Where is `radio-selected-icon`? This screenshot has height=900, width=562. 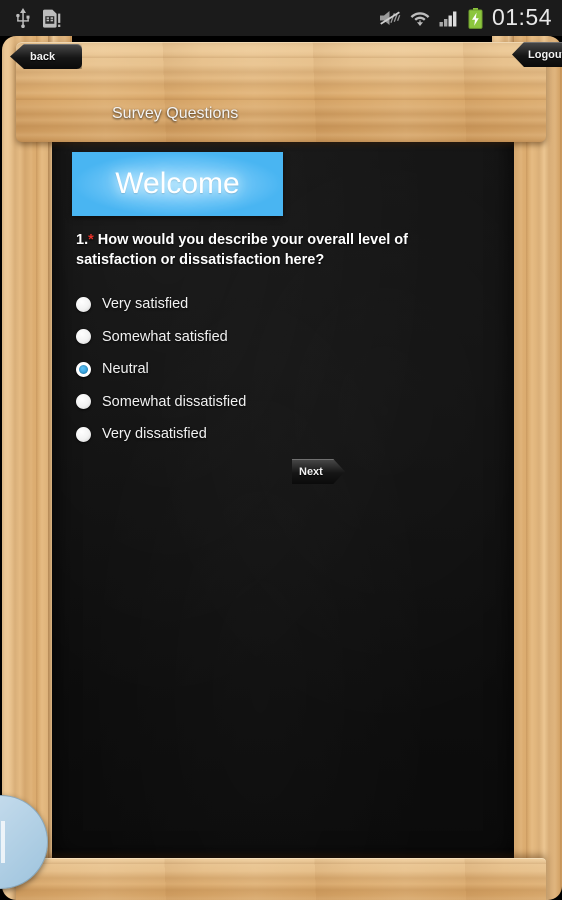
radio-selected-icon is located at coordinates (83, 369).